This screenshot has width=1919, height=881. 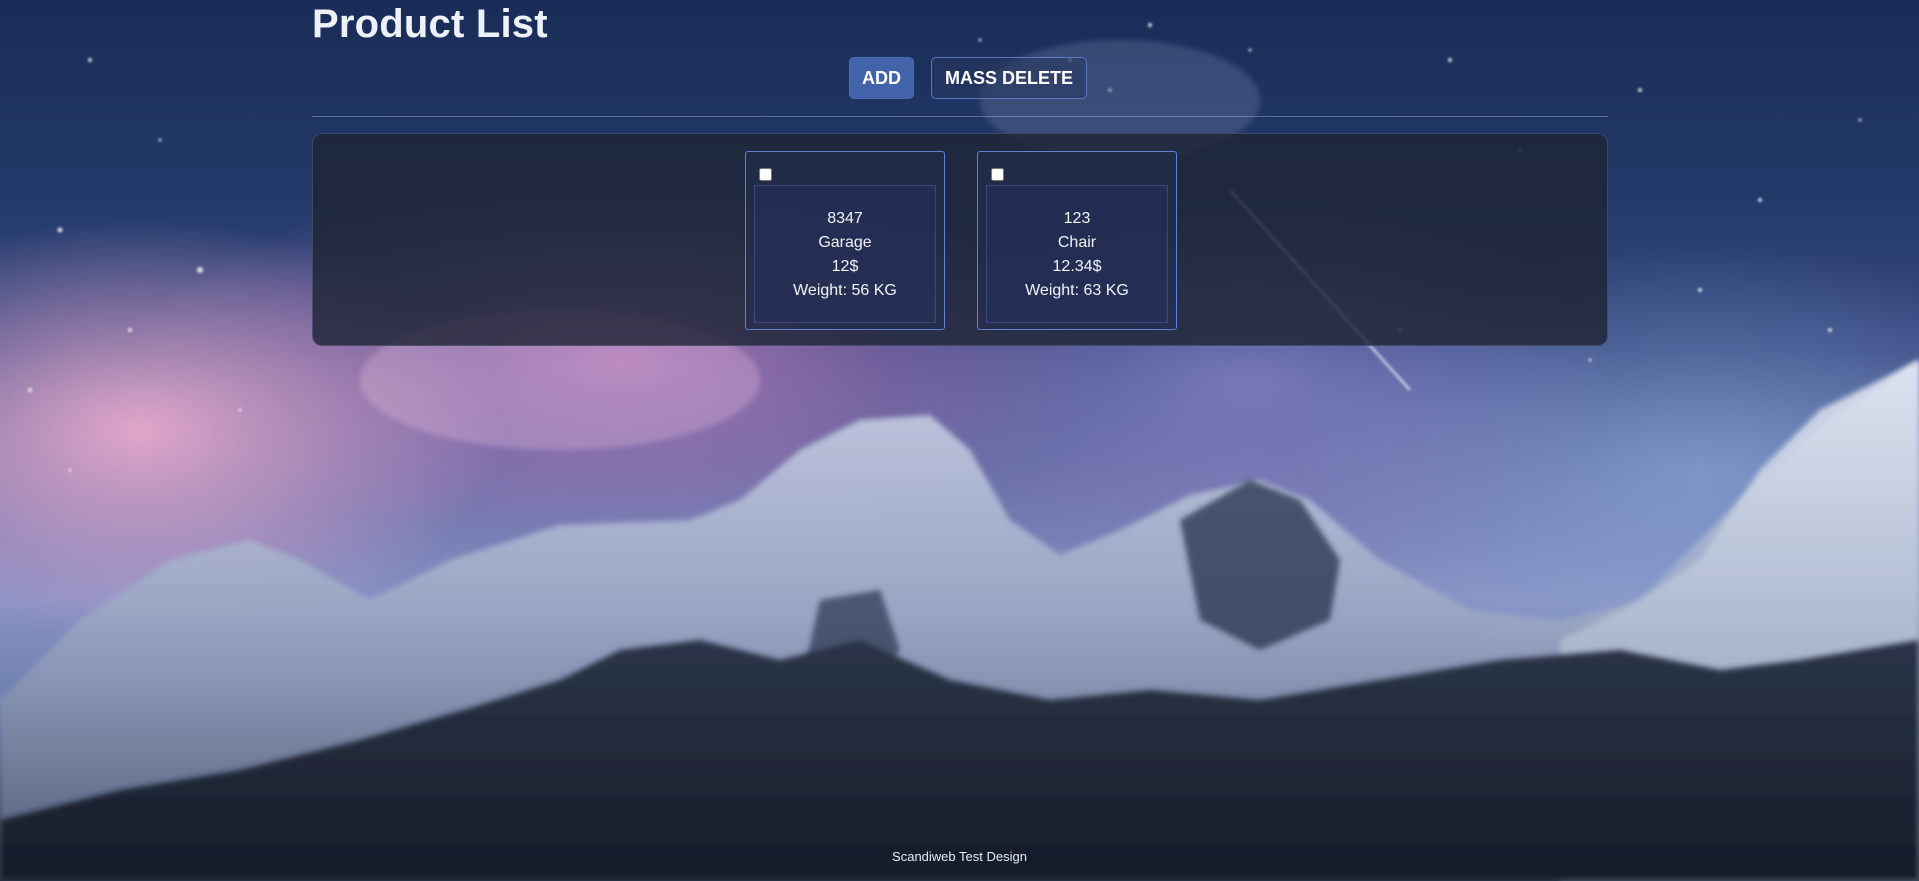 I want to click on page-title: Product List, so click(x=430, y=24).